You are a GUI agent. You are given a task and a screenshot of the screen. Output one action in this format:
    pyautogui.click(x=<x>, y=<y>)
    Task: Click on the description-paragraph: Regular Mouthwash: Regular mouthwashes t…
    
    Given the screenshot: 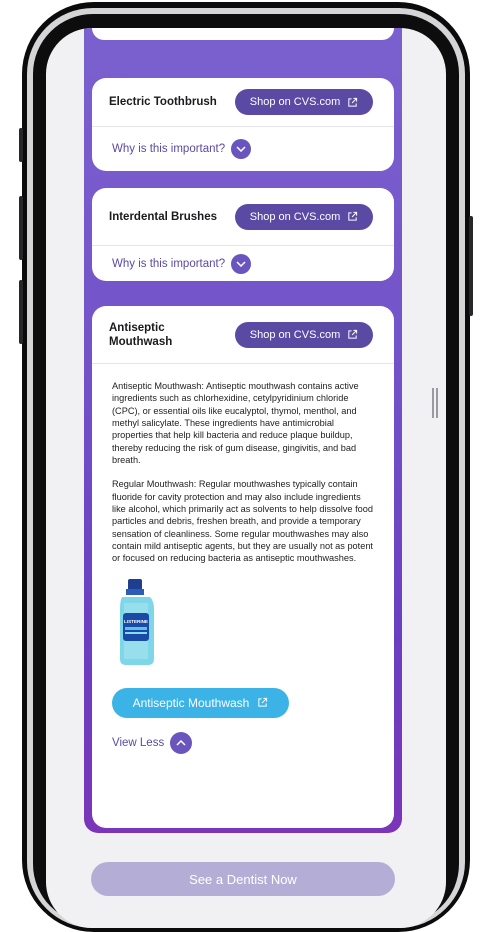 What is the action you would take?
    pyautogui.click(x=242, y=521)
    